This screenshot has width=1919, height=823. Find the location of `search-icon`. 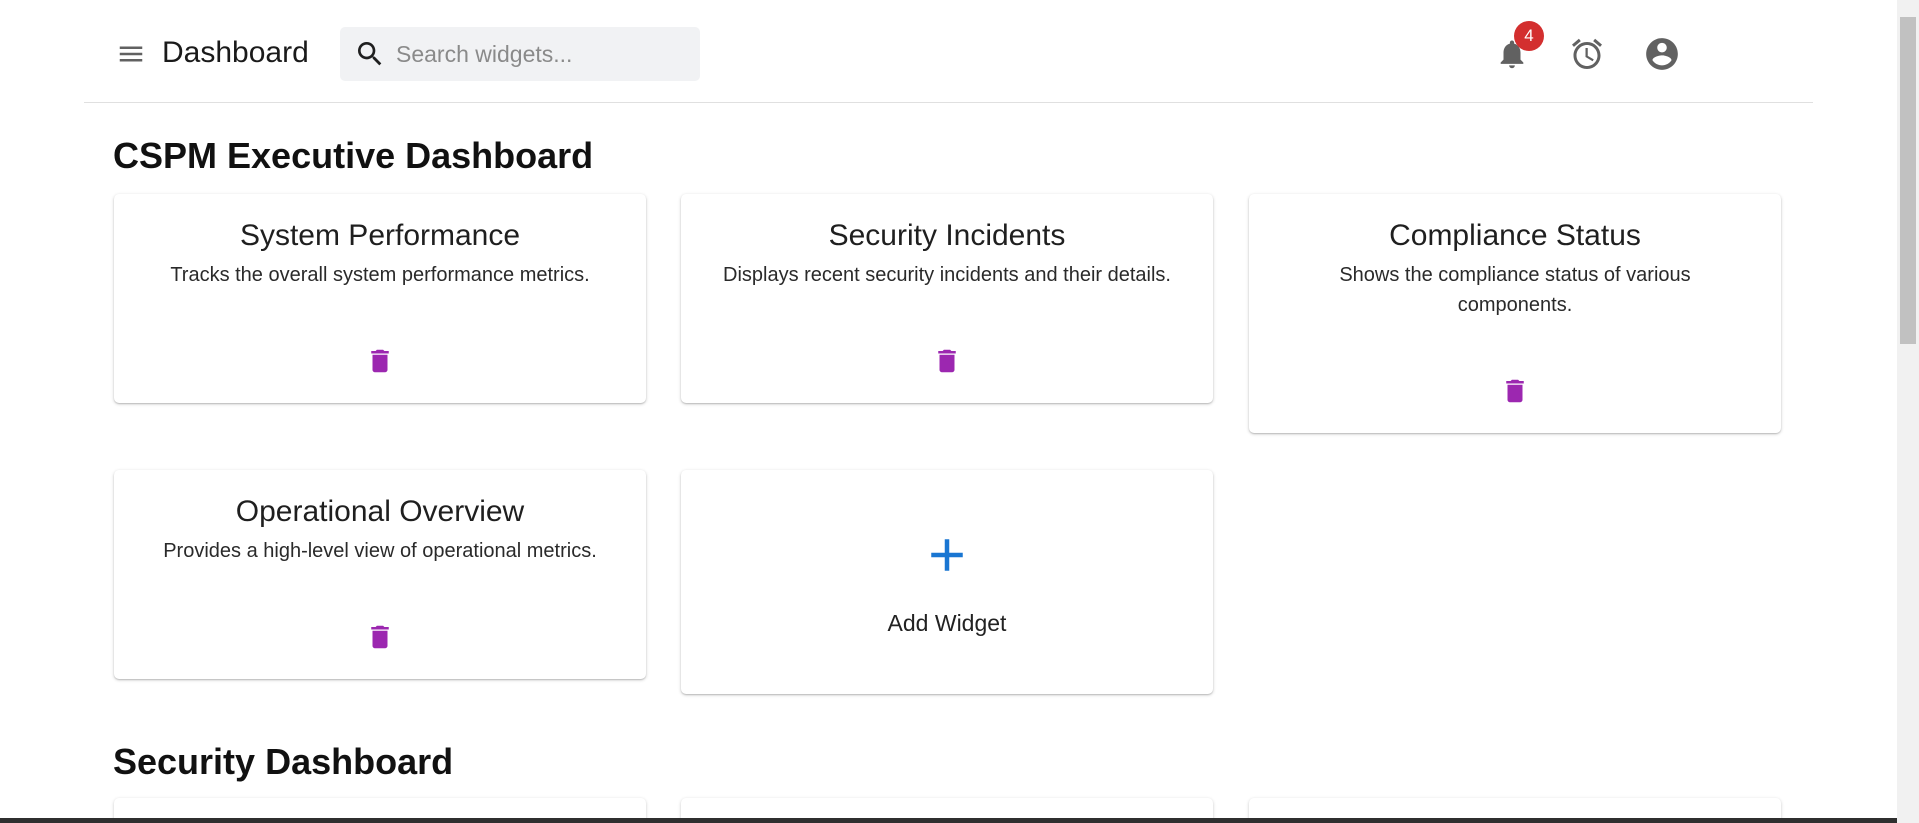

search-icon is located at coordinates (370, 54).